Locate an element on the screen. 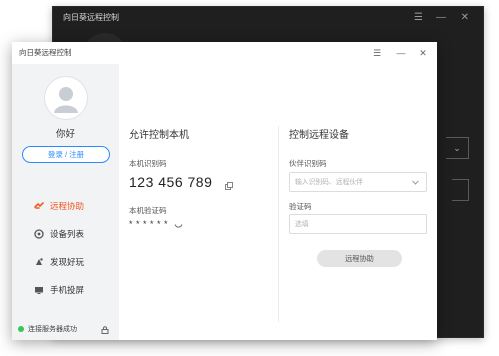 The height and width of the screenshot is (356, 499). sidebar-item-screen-cast: 手机投屏 is located at coordinates (59, 290).